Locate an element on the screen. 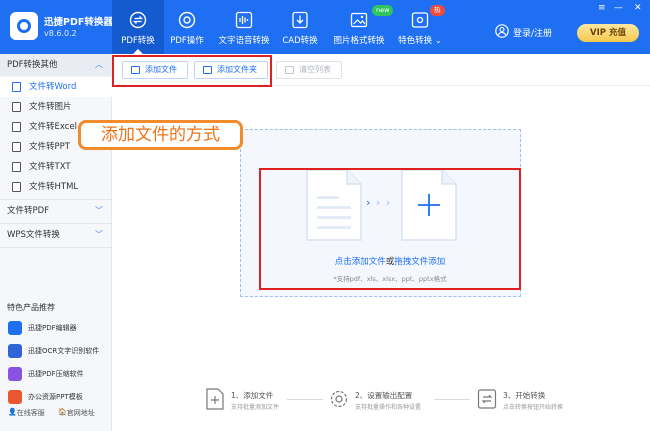 The image size is (650, 431). sidebar-item-to-txt: 文件转TXT is located at coordinates (56, 167).